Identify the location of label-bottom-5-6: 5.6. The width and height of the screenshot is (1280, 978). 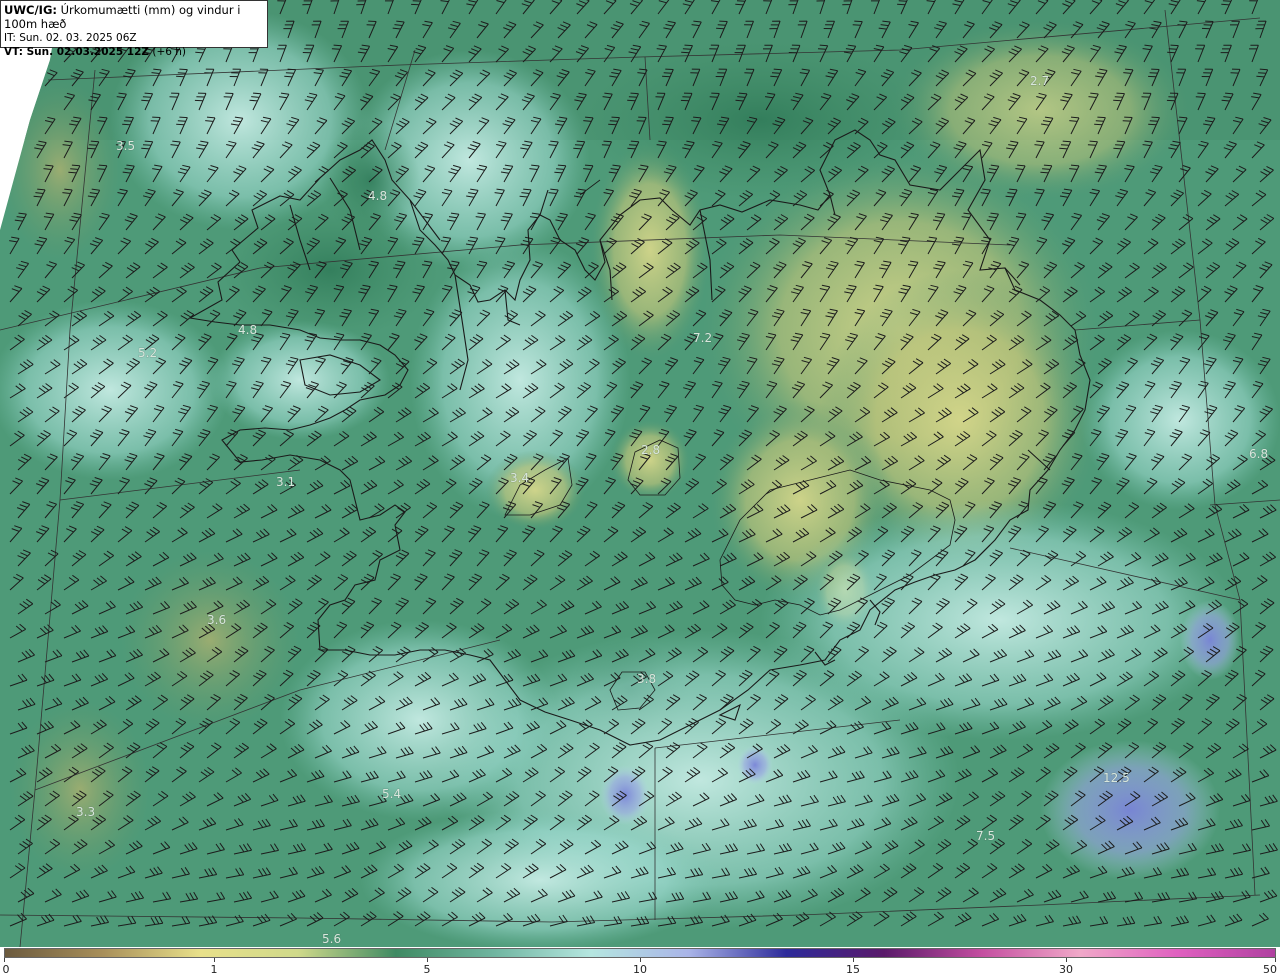
(331, 939).